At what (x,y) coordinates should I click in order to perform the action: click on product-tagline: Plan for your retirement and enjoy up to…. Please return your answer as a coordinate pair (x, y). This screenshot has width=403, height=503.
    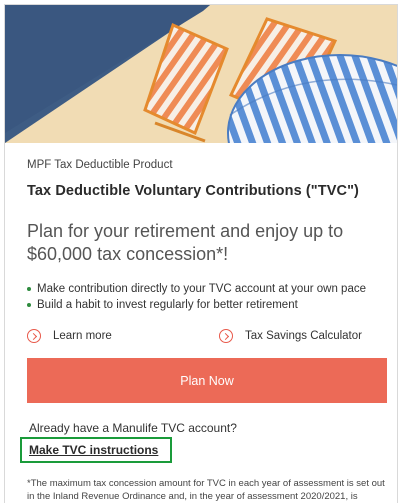
    Looking at the image, I should click on (185, 242).